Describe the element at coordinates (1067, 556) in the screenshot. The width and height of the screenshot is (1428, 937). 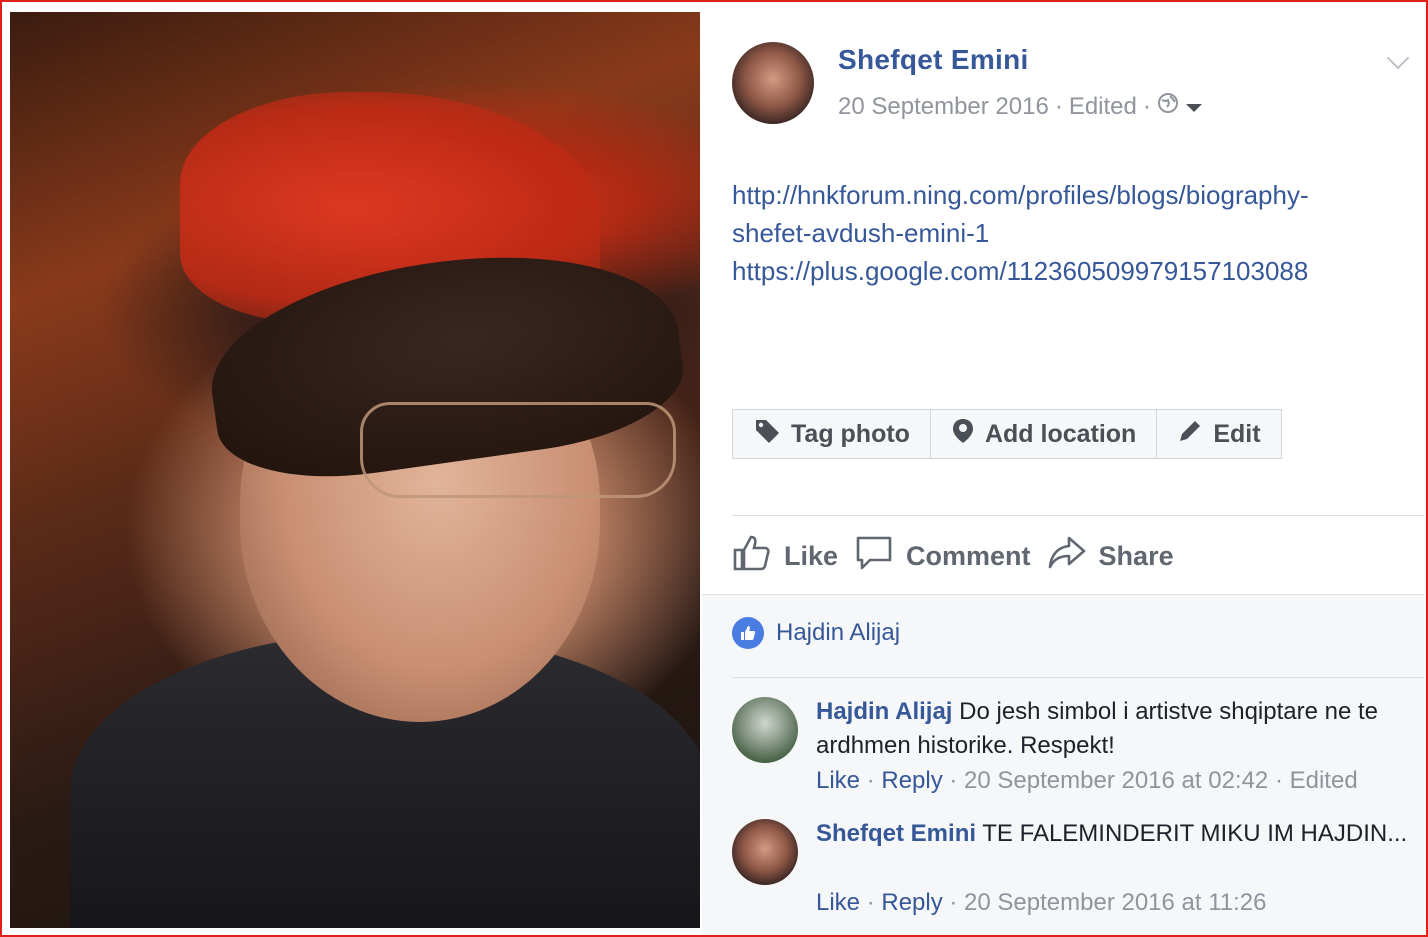
I see `share-arrow-icon` at that location.